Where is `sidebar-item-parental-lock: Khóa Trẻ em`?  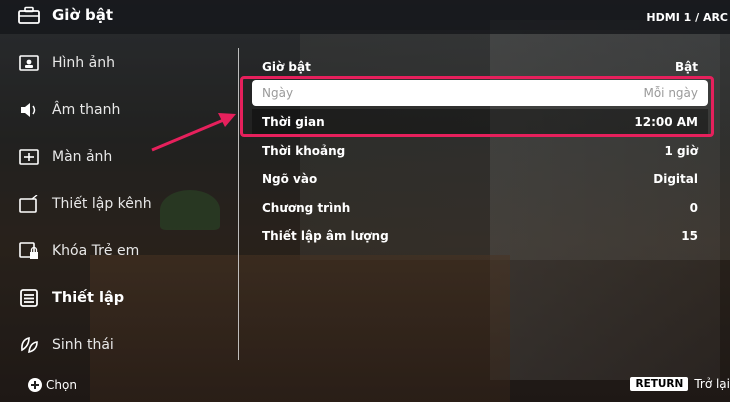 sidebar-item-parental-lock: Khóa Trẻ em is located at coordinates (78, 251).